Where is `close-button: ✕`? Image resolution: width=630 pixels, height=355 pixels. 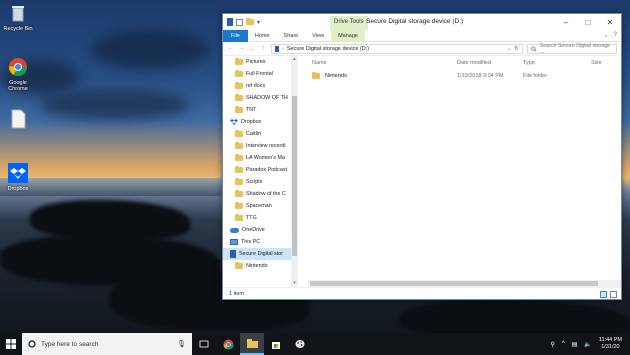 close-button: ✕ is located at coordinates (610, 22).